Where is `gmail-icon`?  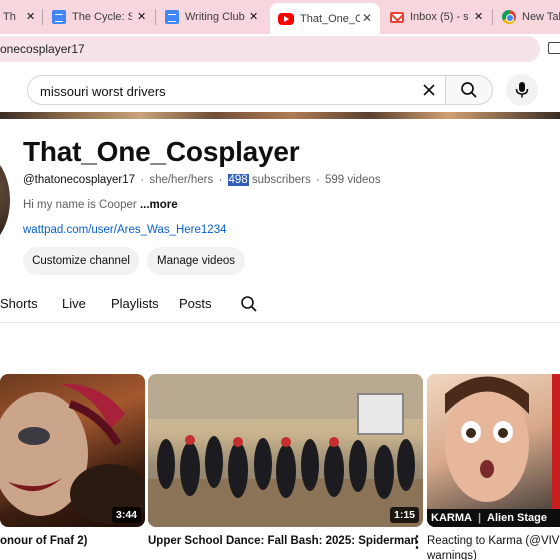 gmail-icon is located at coordinates (397, 17).